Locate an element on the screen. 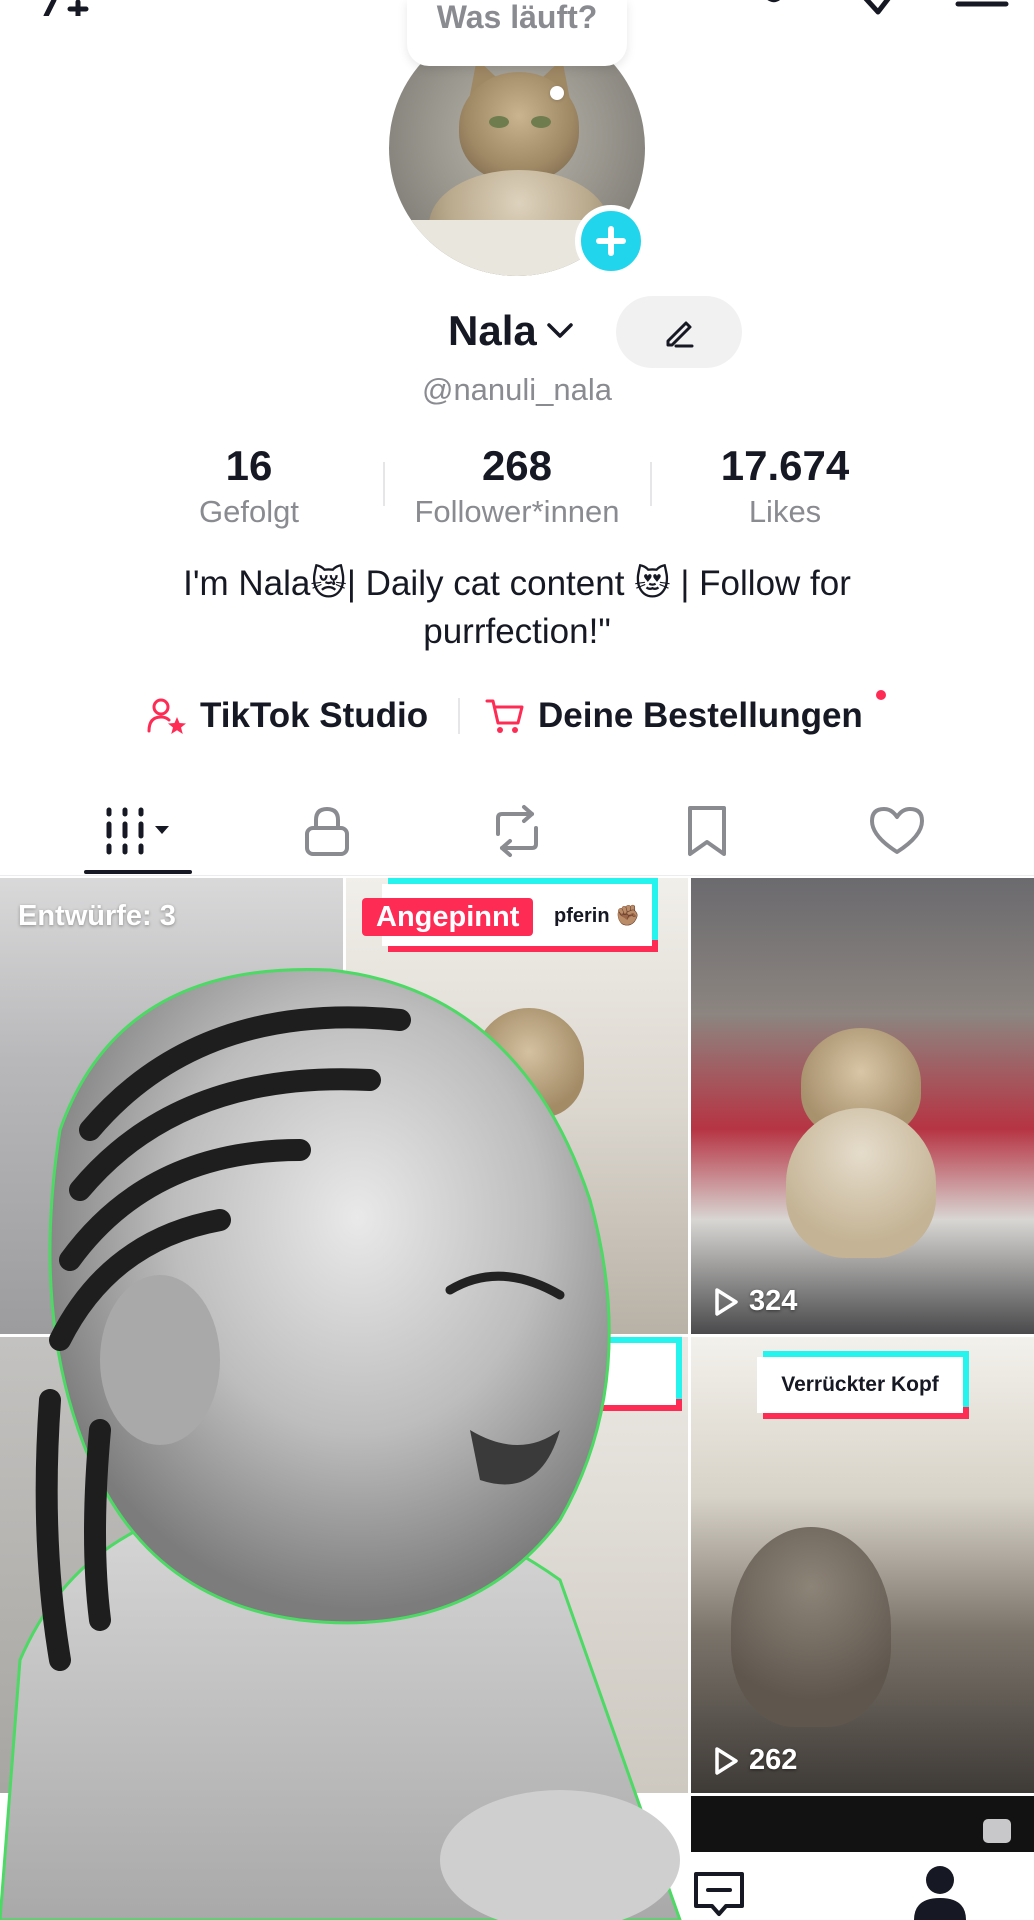 The width and height of the screenshot is (1034, 1920). tab-favorites is located at coordinates (707, 831).